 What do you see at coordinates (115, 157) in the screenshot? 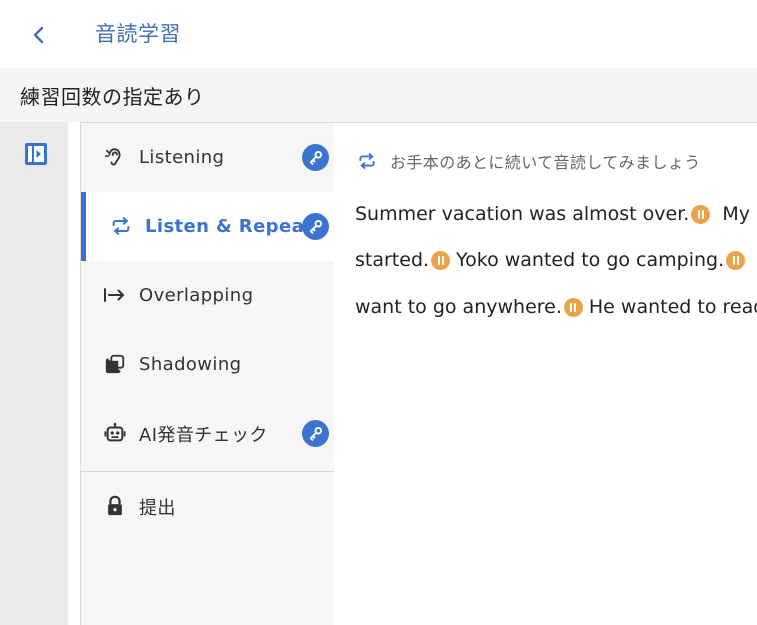
I see `ear-icon` at bounding box center [115, 157].